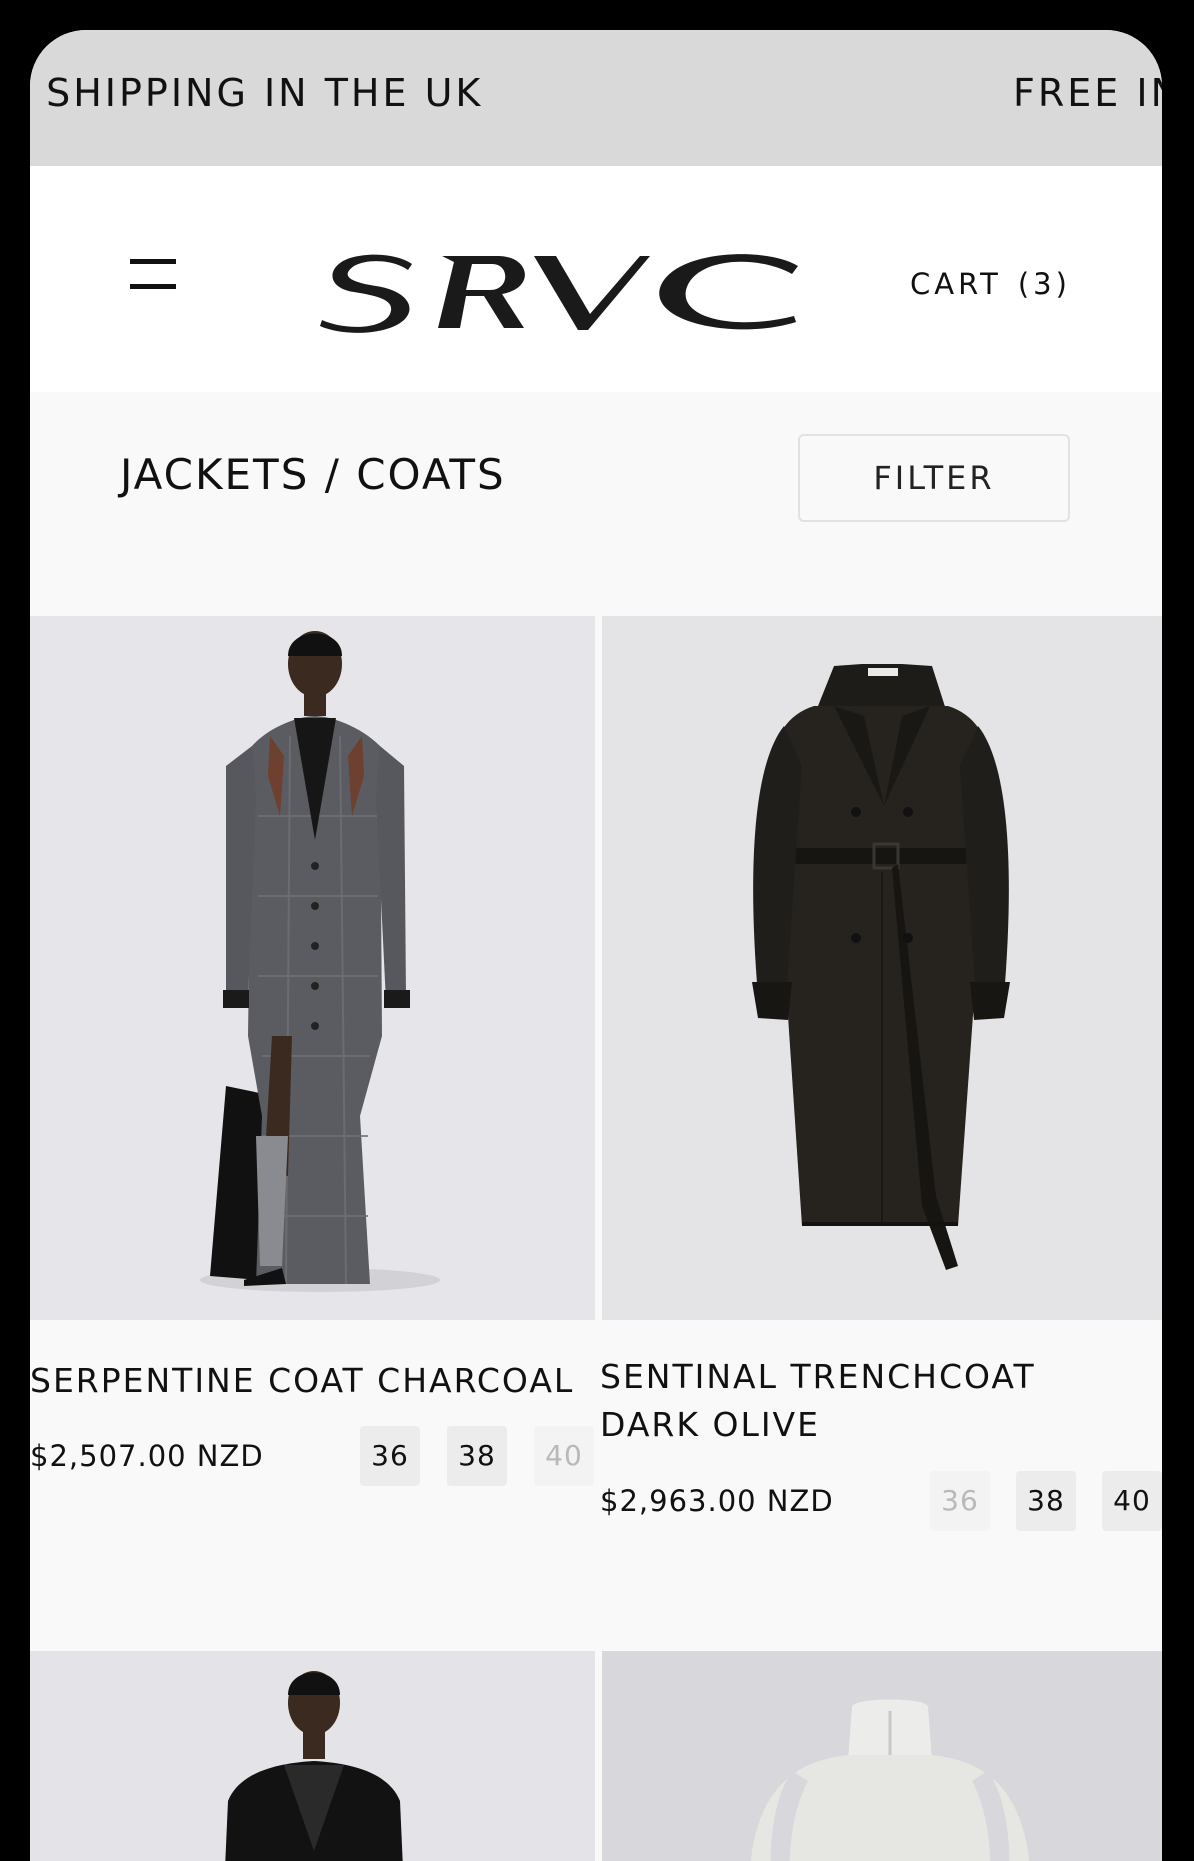 The height and width of the screenshot is (1861, 1194). I want to click on size-option-unavailable: 40, so click(564, 1456).